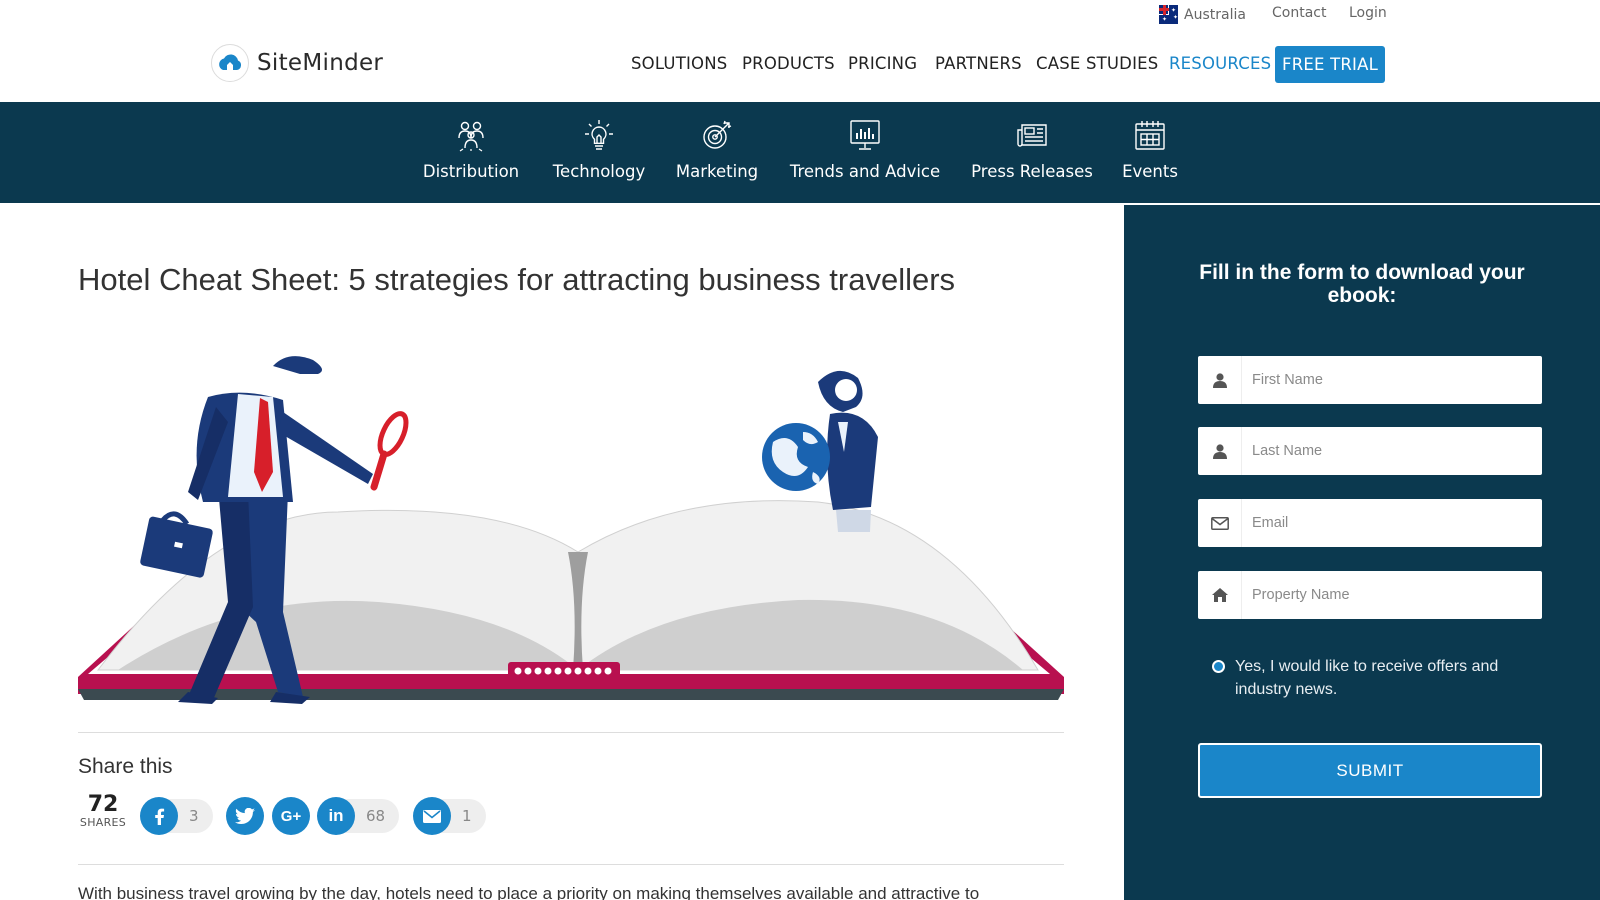 Image resolution: width=1600 pixels, height=900 pixels. Describe the element at coordinates (788, 63) in the screenshot. I see `nav-products: PRODUCTS` at that location.